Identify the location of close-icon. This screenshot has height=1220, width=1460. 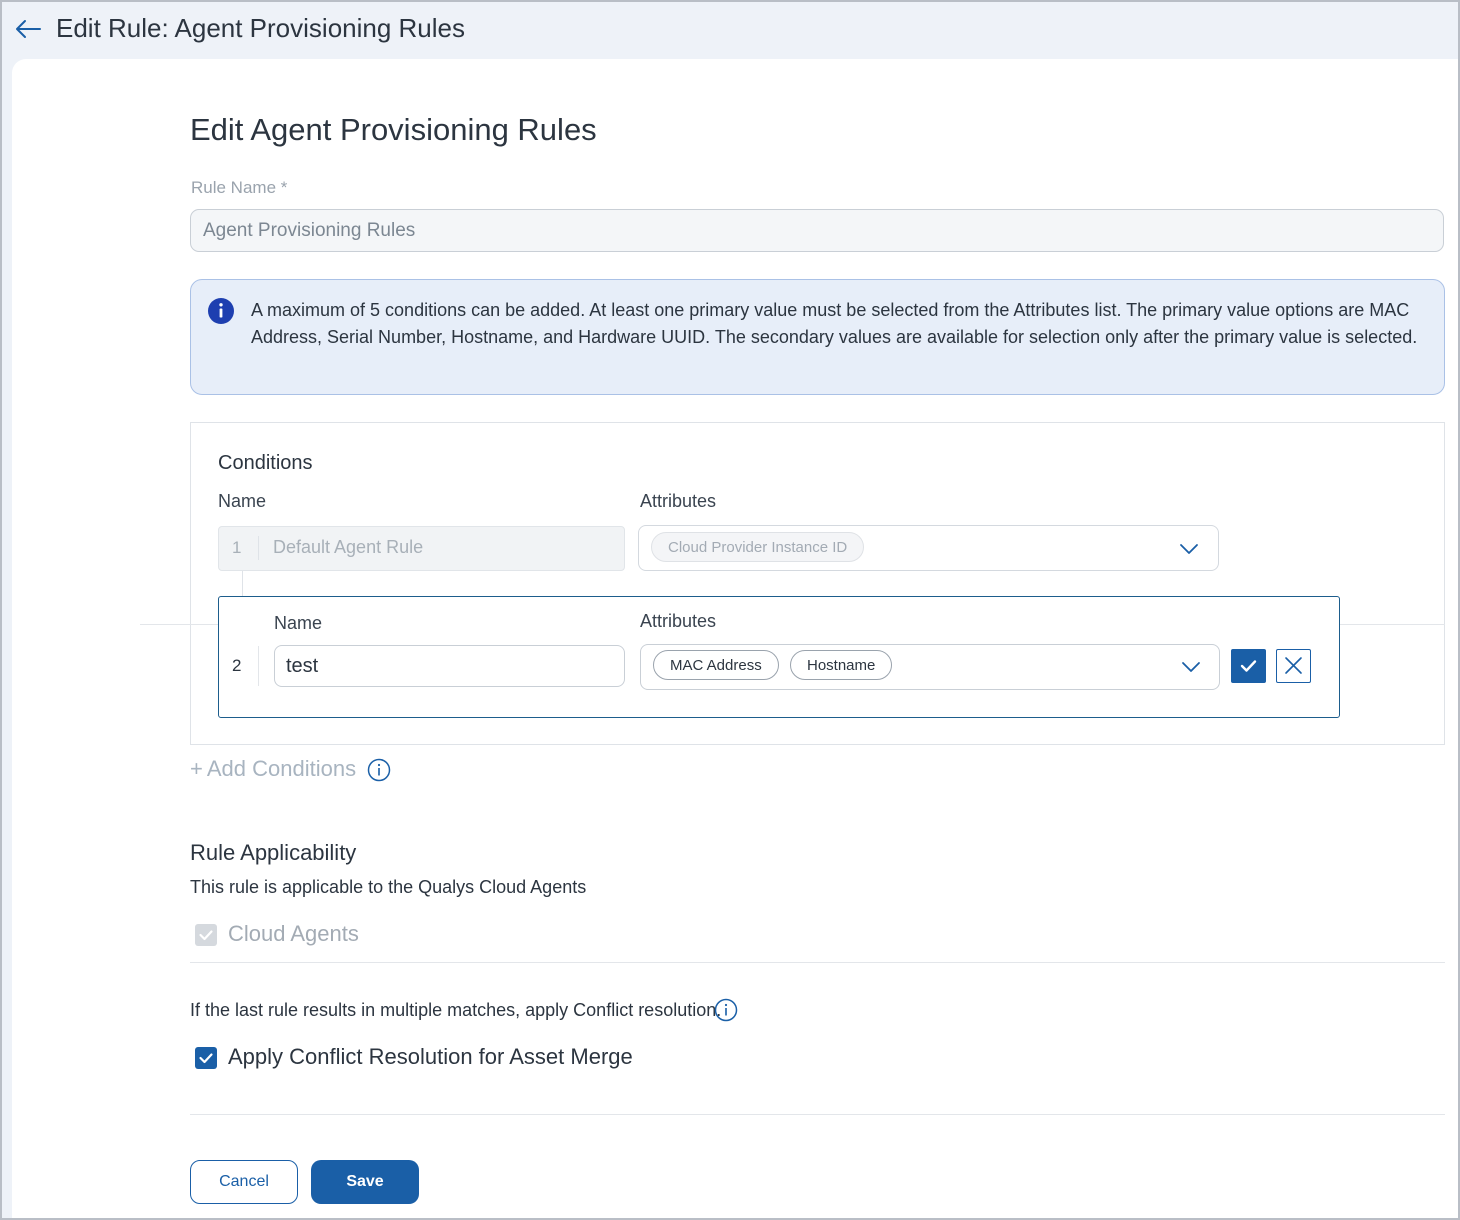
(1293, 665).